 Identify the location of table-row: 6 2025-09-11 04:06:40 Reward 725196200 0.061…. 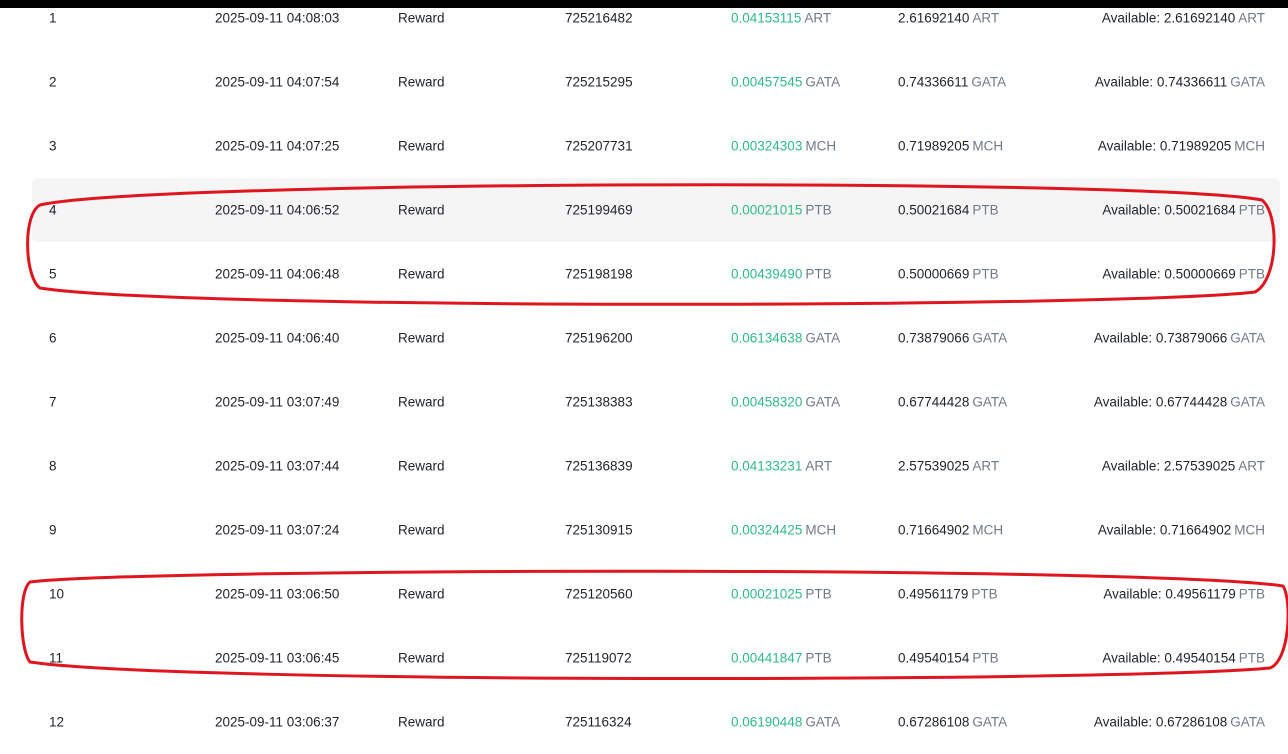
(656, 338).